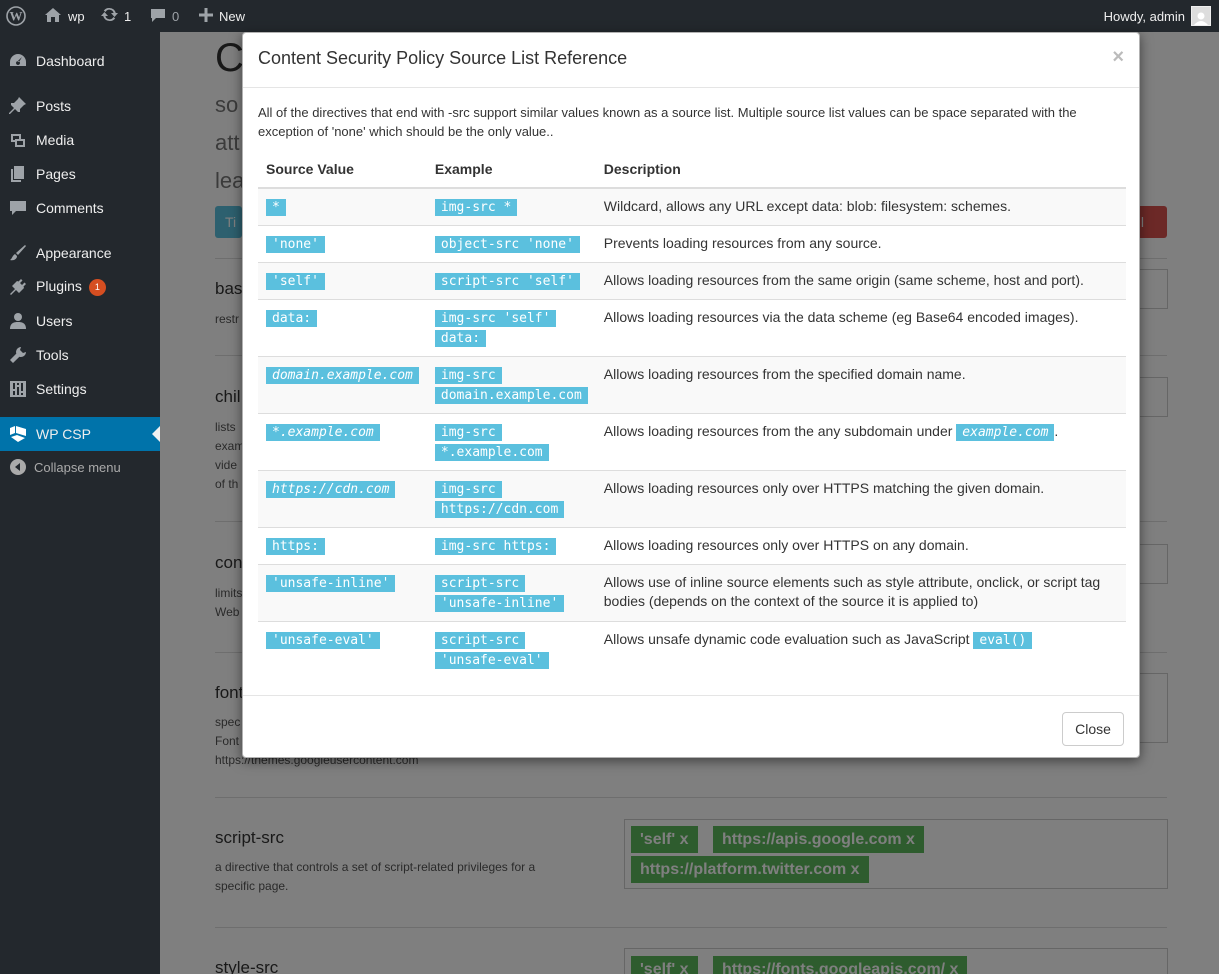 The image size is (1219, 974). I want to click on example-cell: img-src *.example.com, so click(511, 442).